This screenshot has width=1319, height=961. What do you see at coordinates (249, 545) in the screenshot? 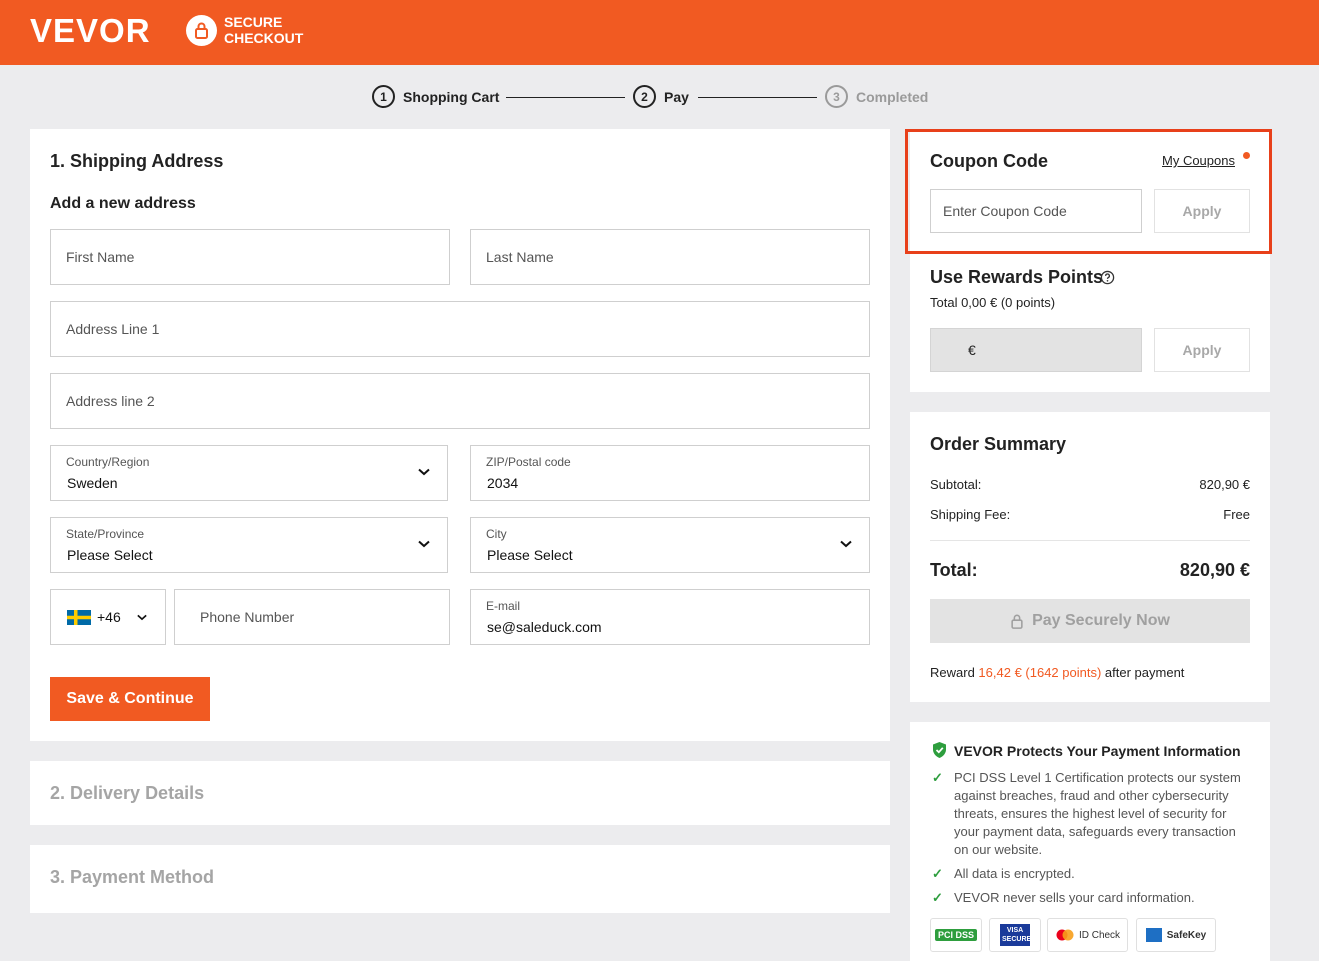
I see `state-select: State/Province Please Select` at bounding box center [249, 545].